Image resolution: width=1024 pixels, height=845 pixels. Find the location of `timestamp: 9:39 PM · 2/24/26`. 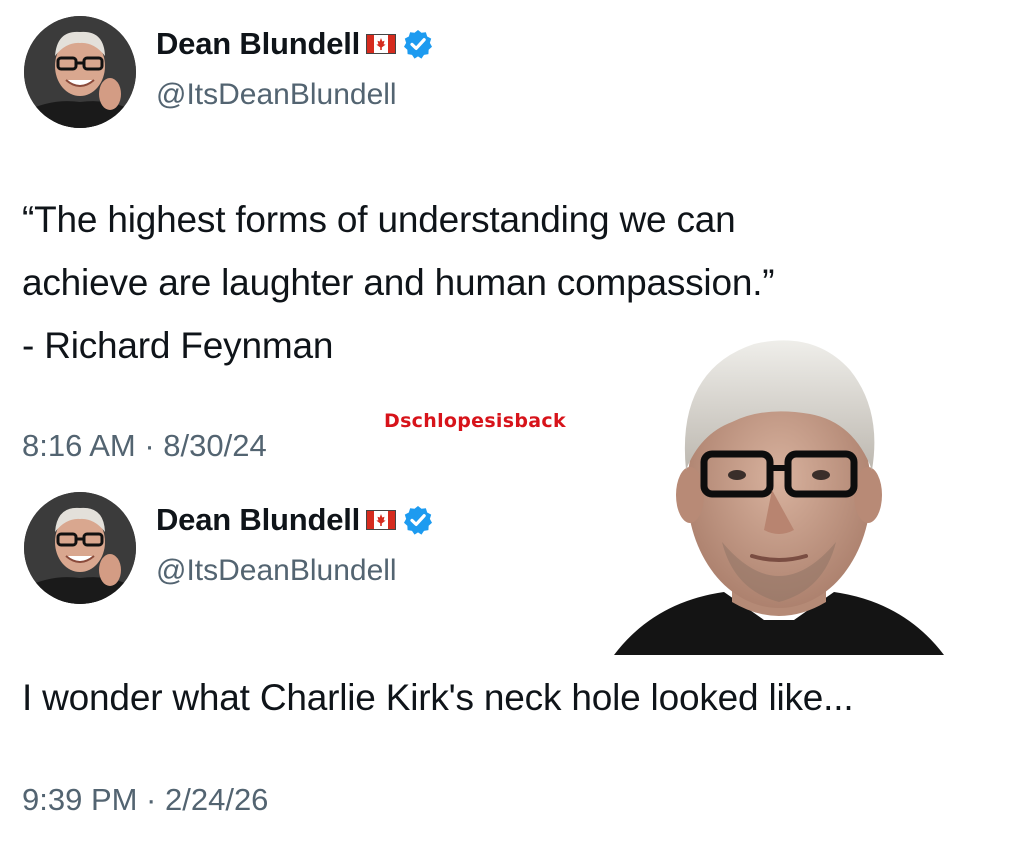

timestamp: 9:39 PM · 2/24/26 is located at coordinates (145, 800).